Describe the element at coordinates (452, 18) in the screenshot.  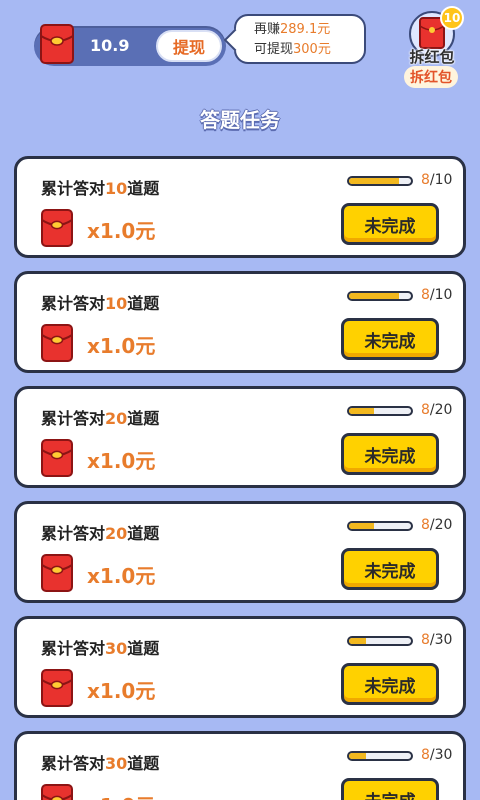
I see `open-packet-count-badge: 10` at that location.